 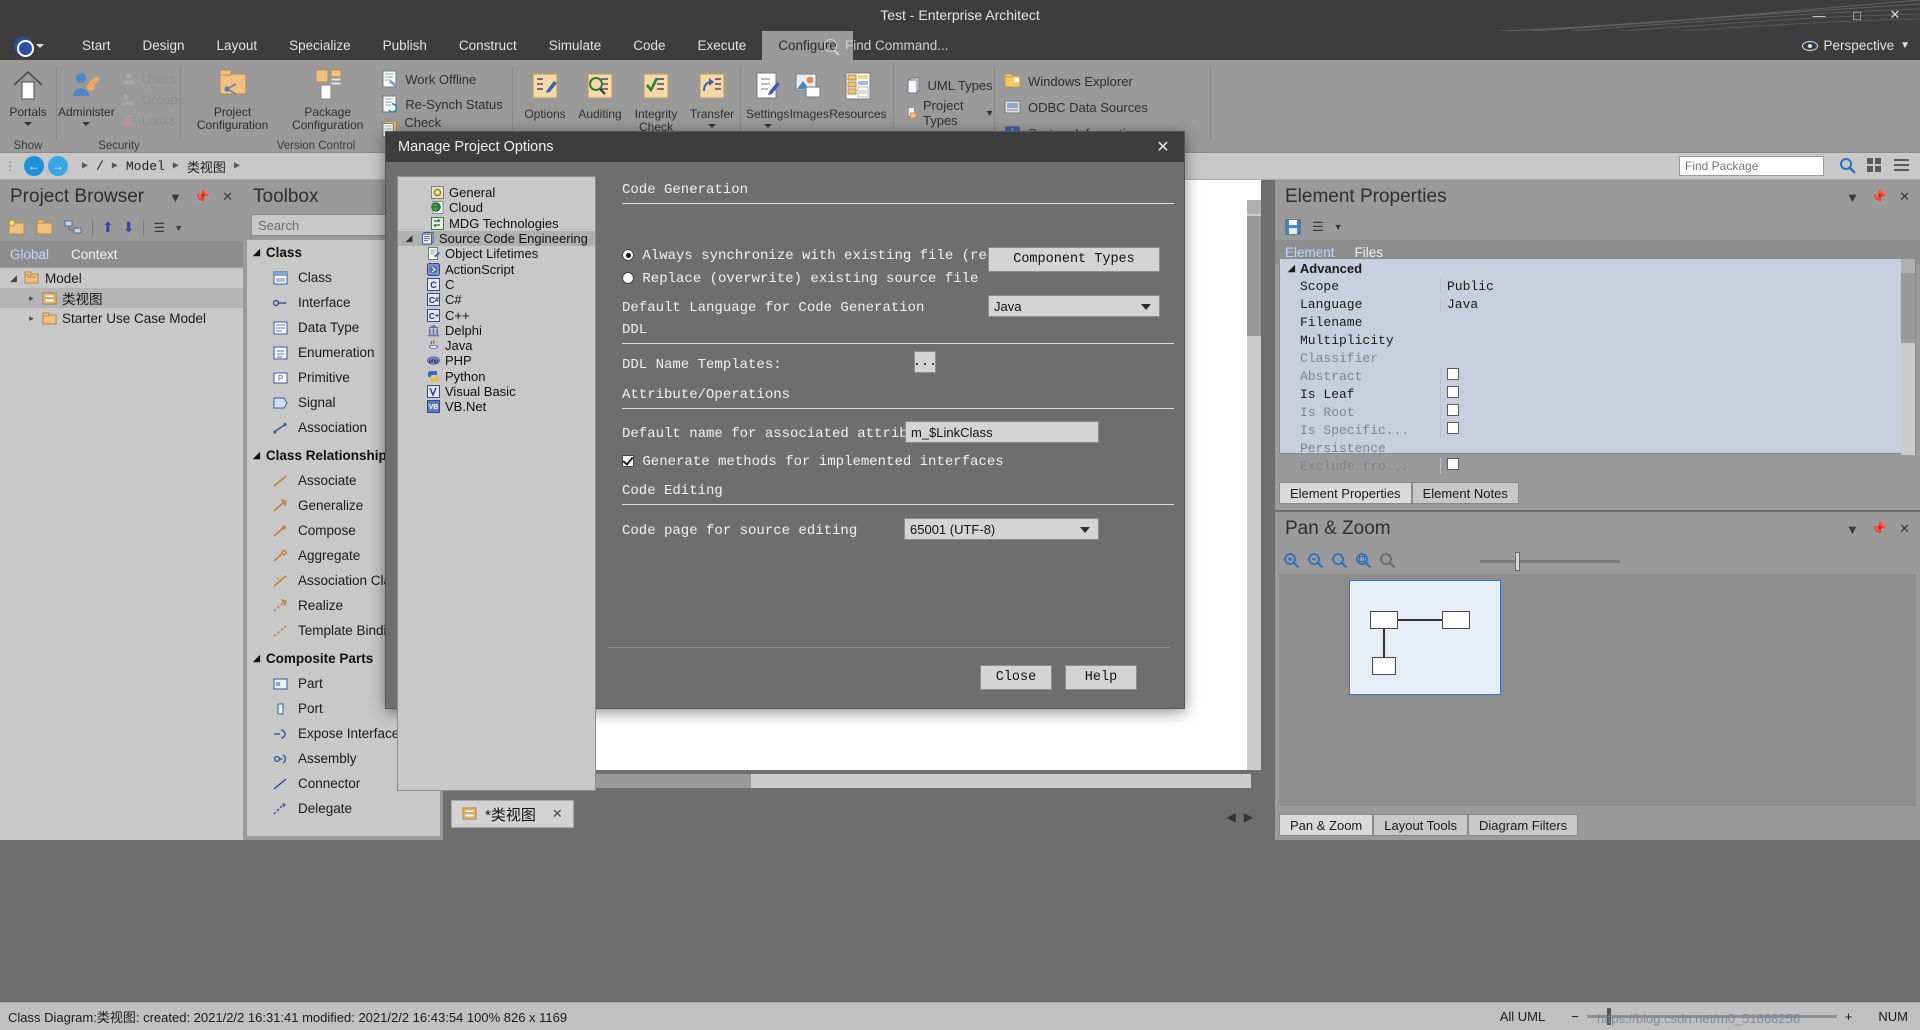 What do you see at coordinates (427, 239) in the screenshot?
I see `source-code-icon` at bounding box center [427, 239].